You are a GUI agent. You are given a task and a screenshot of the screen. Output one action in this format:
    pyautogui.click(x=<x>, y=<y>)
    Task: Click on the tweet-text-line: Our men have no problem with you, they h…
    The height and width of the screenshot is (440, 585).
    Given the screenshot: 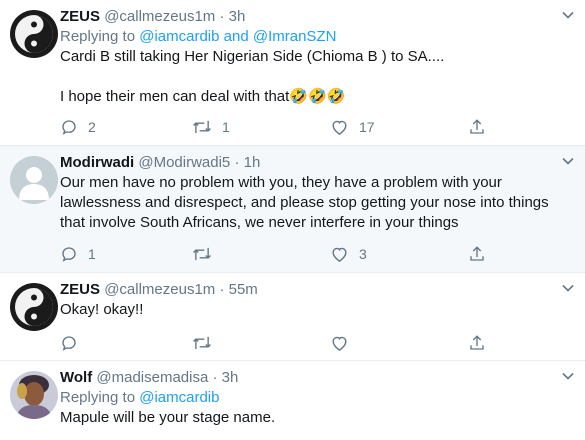 What is the action you would take?
    pyautogui.click(x=281, y=182)
    